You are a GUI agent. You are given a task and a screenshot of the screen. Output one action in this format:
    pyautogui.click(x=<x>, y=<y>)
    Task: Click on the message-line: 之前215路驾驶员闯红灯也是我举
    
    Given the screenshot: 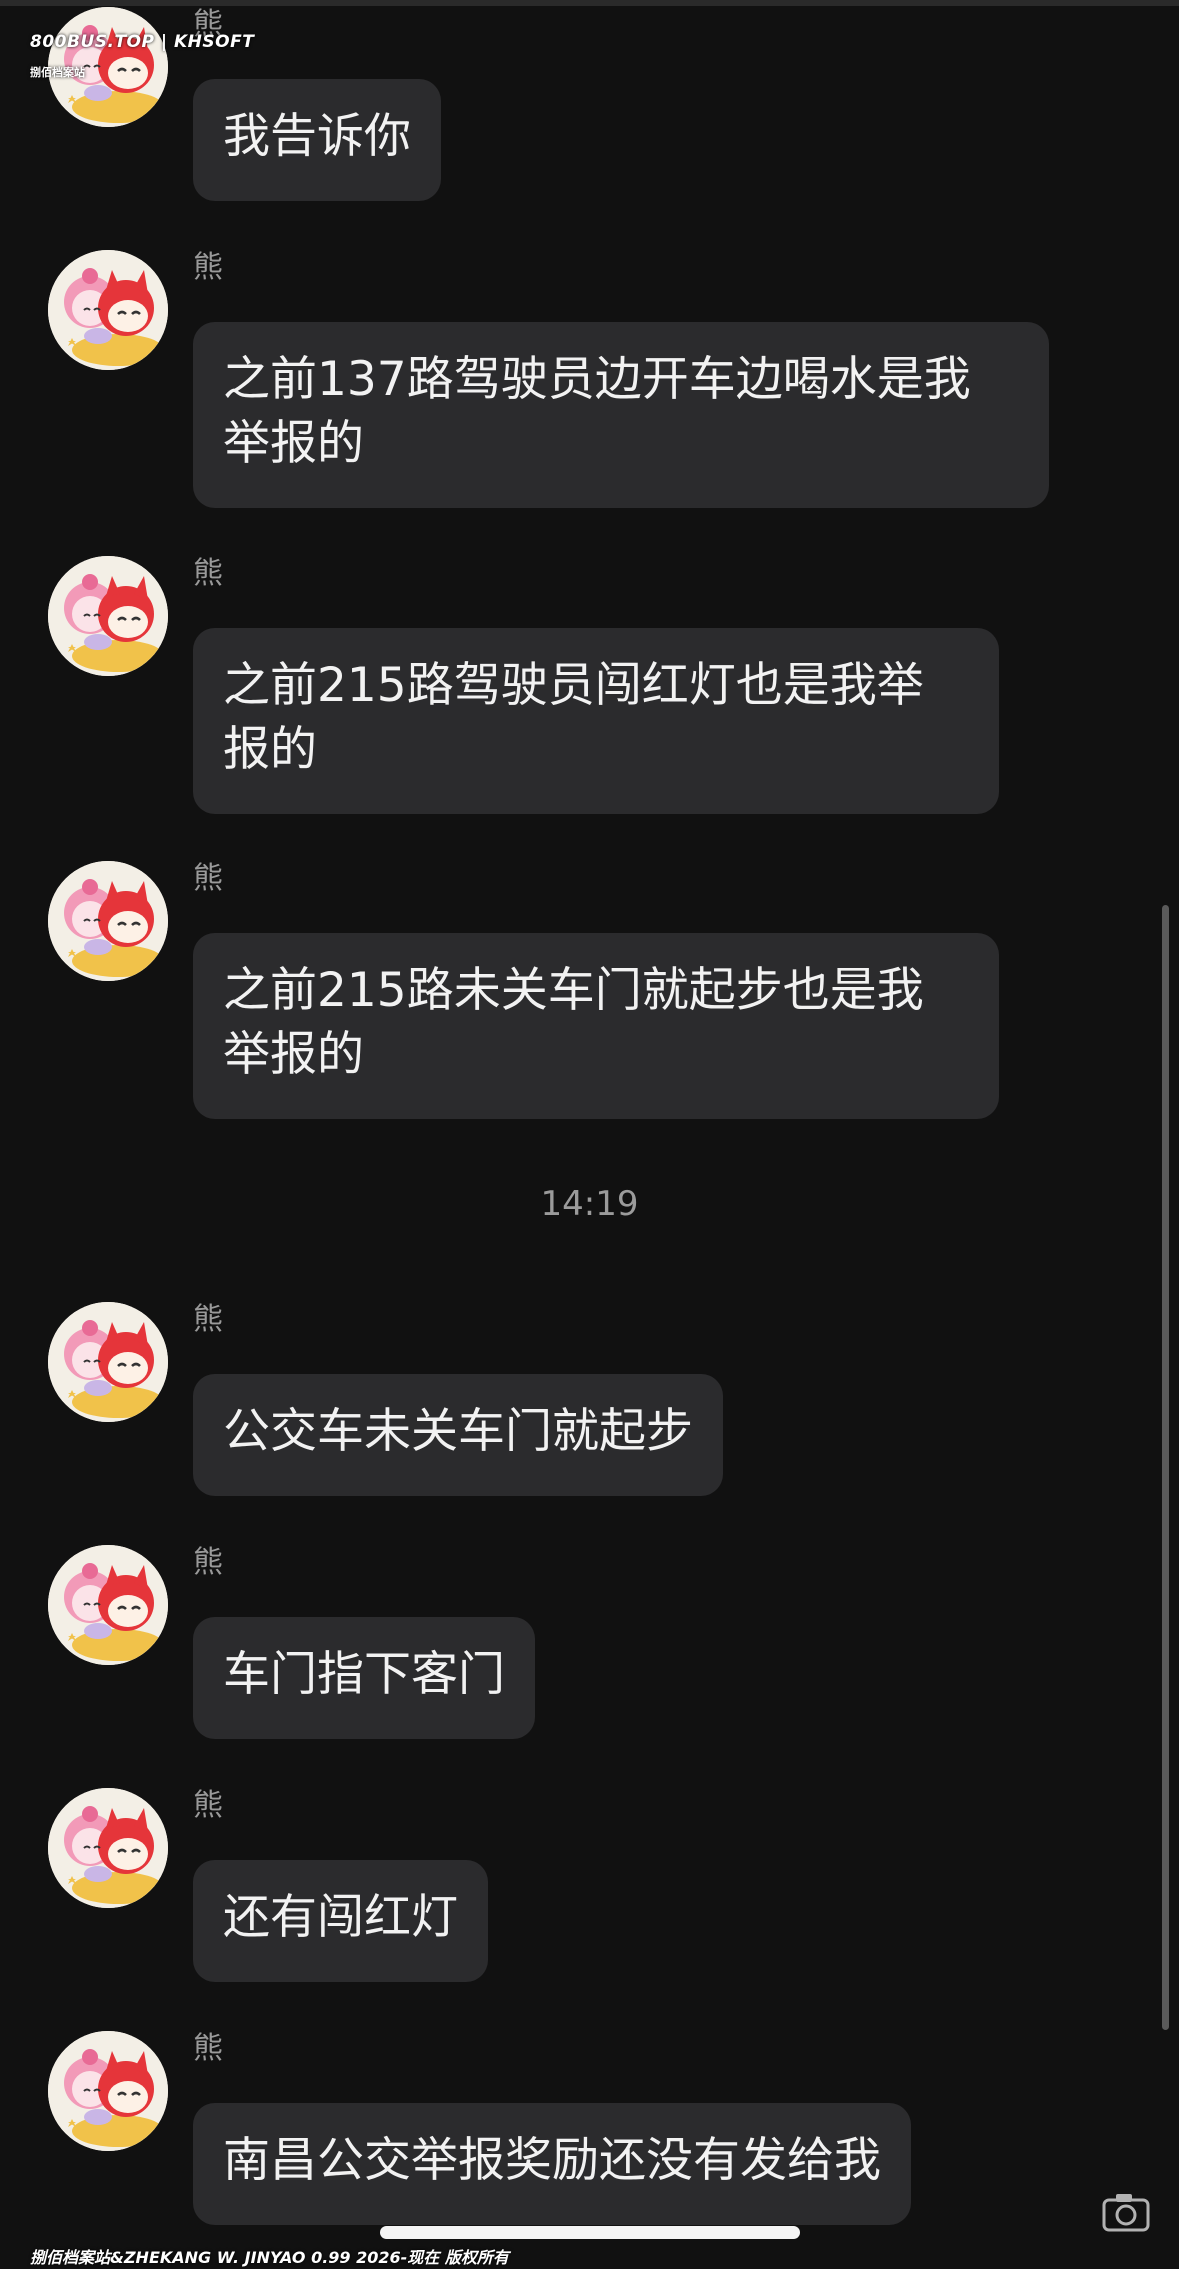 What is the action you would take?
    pyautogui.click(x=573, y=685)
    